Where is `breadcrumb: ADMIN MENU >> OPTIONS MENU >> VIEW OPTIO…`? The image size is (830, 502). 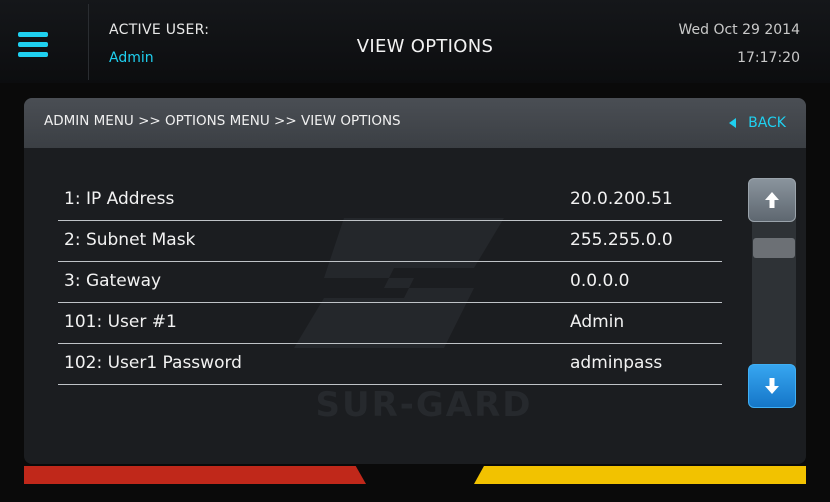
breadcrumb: ADMIN MENU >> OPTIONS MENU >> VIEW OPTIO… is located at coordinates (415, 123).